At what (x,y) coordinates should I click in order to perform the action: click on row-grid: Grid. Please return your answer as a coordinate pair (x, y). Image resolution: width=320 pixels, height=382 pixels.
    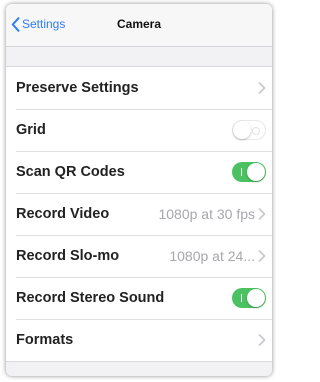
    Looking at the image, I should click on (139, 130).